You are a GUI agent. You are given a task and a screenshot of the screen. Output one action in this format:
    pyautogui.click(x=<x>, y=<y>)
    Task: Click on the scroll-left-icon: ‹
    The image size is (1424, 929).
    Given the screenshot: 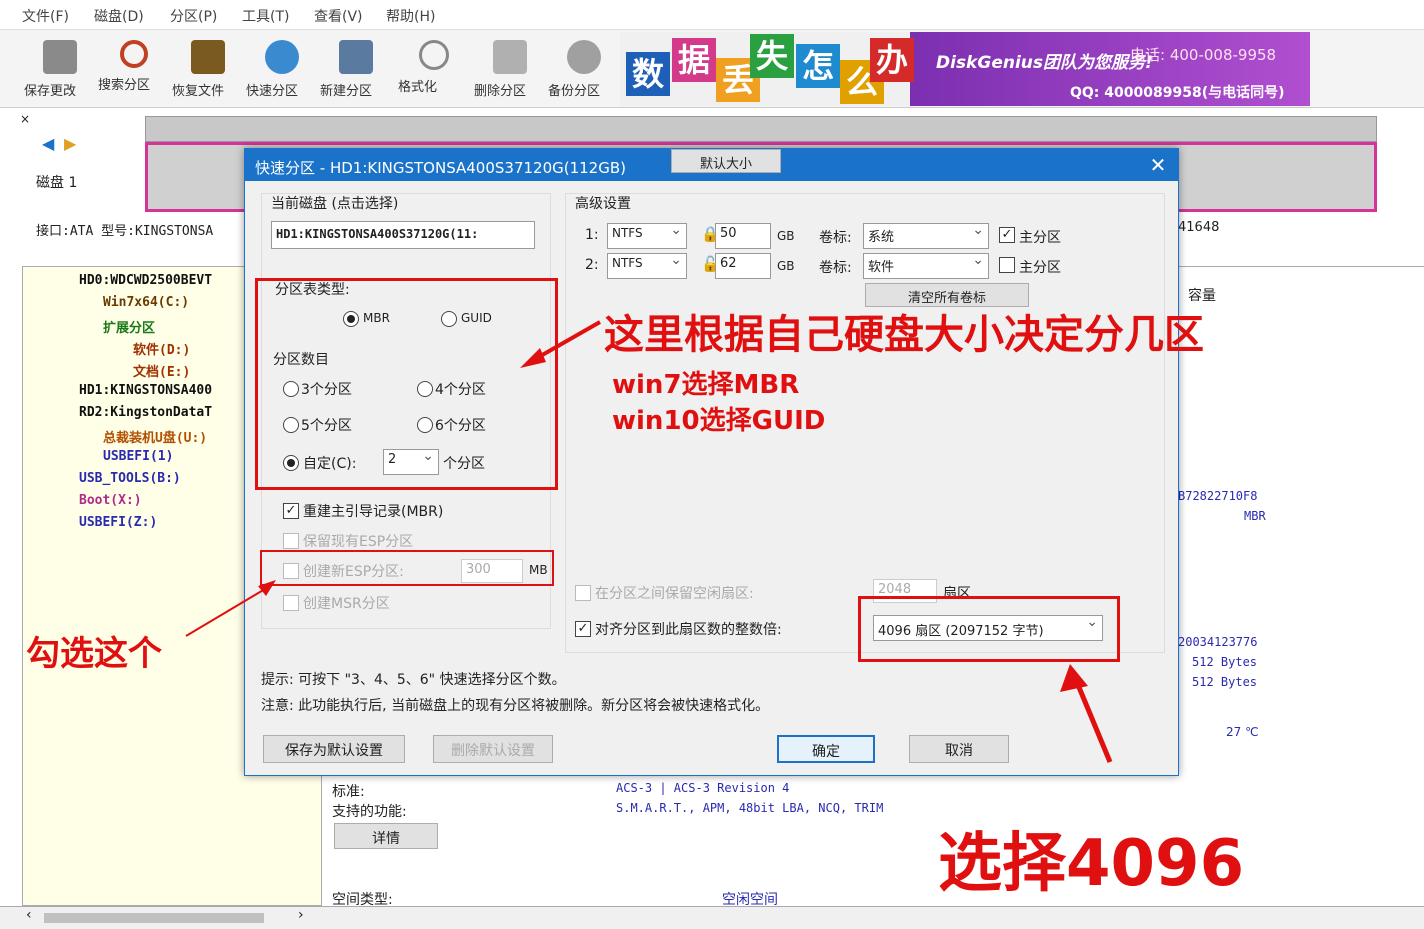 What is the action you would take?
    pyautogui.click(x=29, y=915)
    